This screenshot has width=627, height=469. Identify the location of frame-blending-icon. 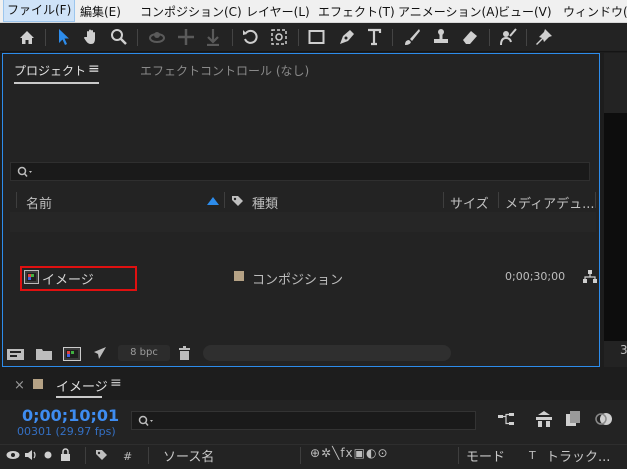
(573, 419).